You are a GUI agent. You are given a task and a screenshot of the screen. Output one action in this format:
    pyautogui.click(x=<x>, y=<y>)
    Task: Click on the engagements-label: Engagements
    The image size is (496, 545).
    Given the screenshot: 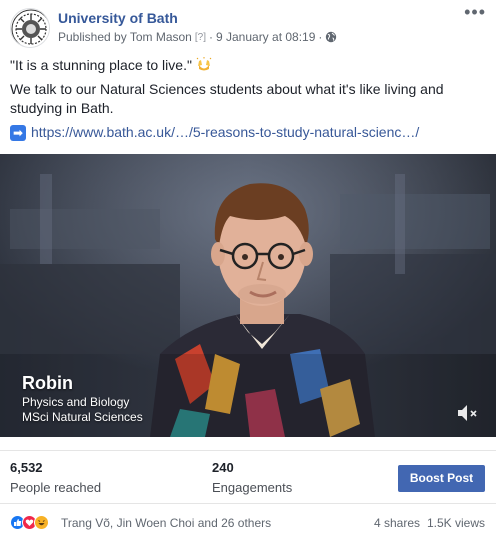 What is the action you would take?
    pyautogui.click(x=252, y=487)
    